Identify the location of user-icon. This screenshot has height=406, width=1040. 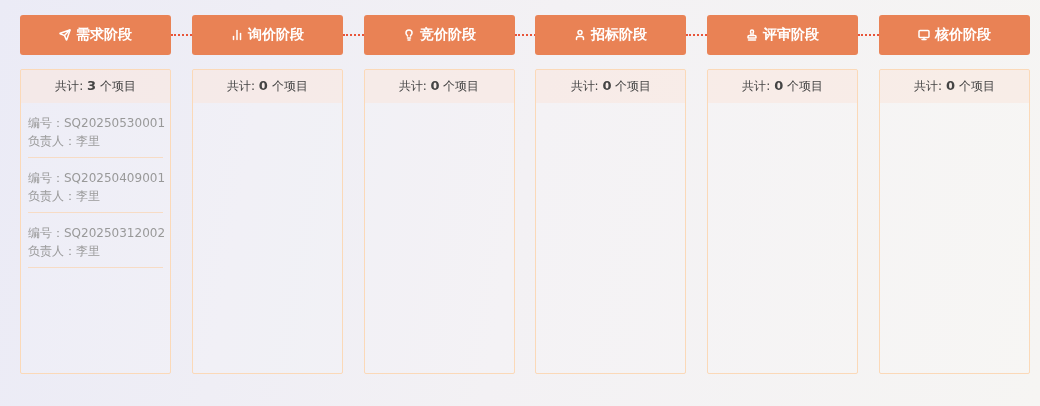
(580, 35).